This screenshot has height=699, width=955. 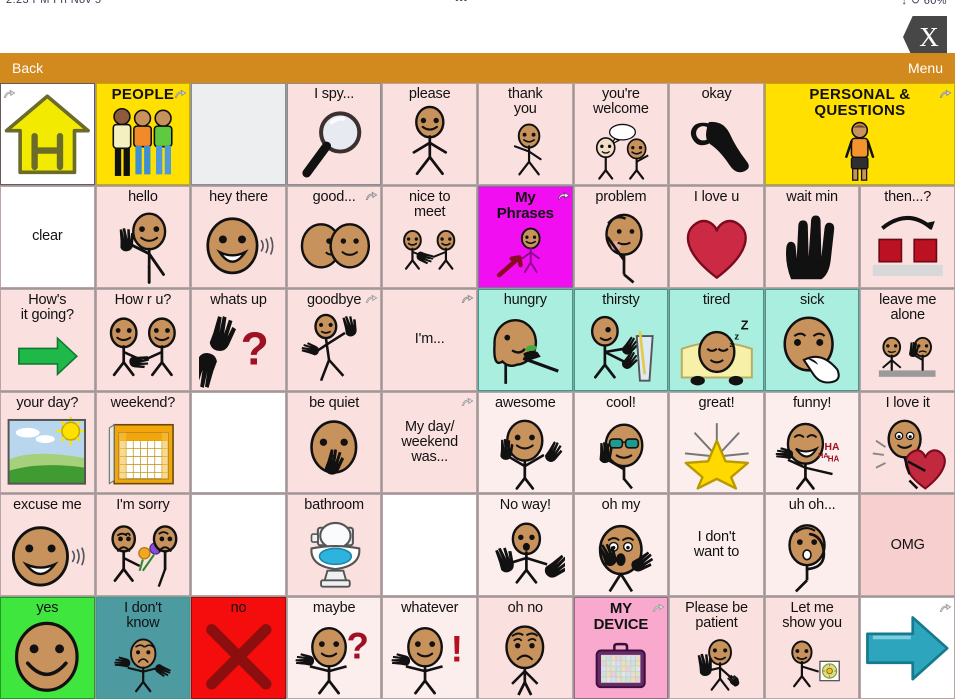 I want to click on grid-cell-i-dont-know: I don't know, so click(x=143, y=648).